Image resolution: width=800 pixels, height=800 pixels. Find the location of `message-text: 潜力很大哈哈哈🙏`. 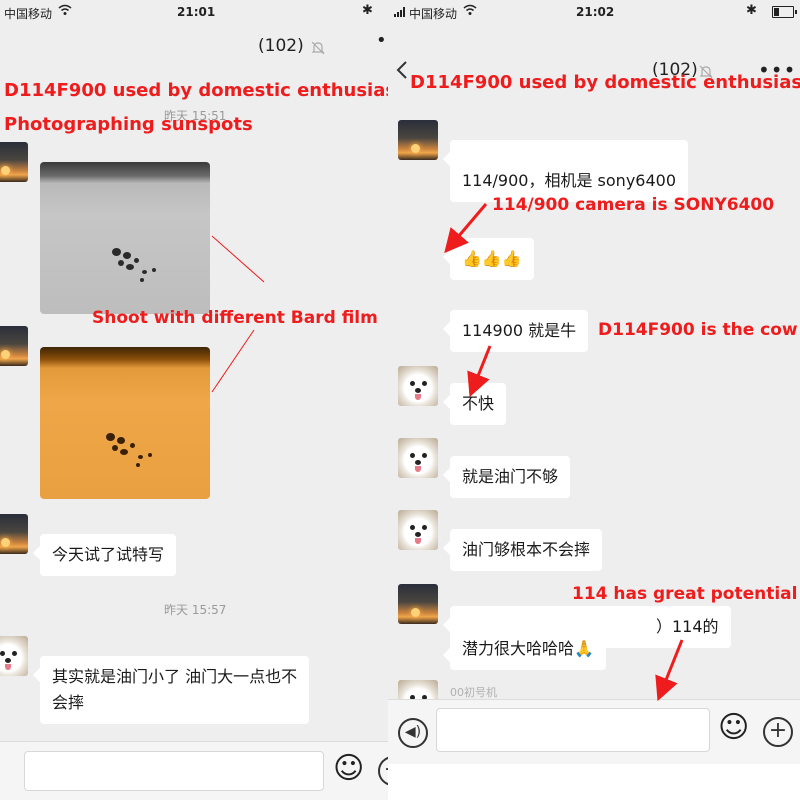

message-text: 潜力很大哈哈哈🙏 is located at coordinates (528, 648).